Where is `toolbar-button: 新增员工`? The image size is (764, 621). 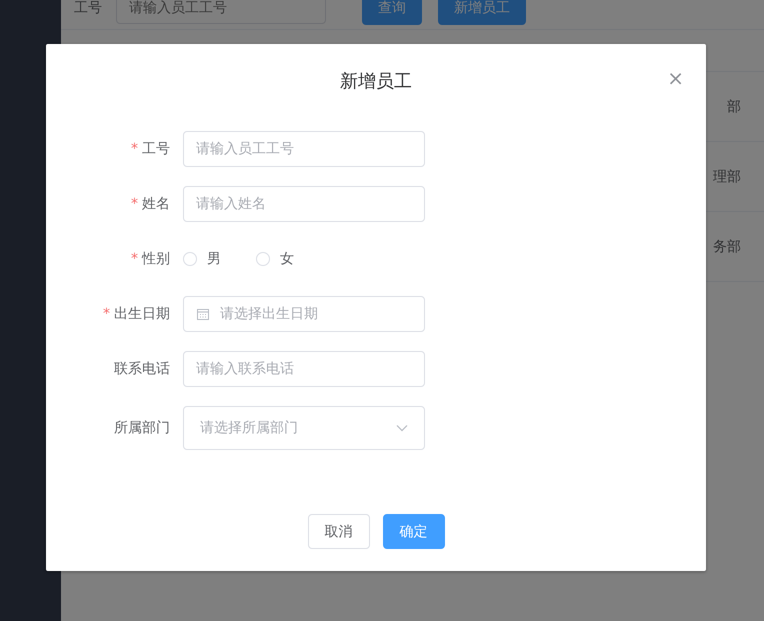
toolbar-button: 新增员工 is located at coordinates (482, 12).